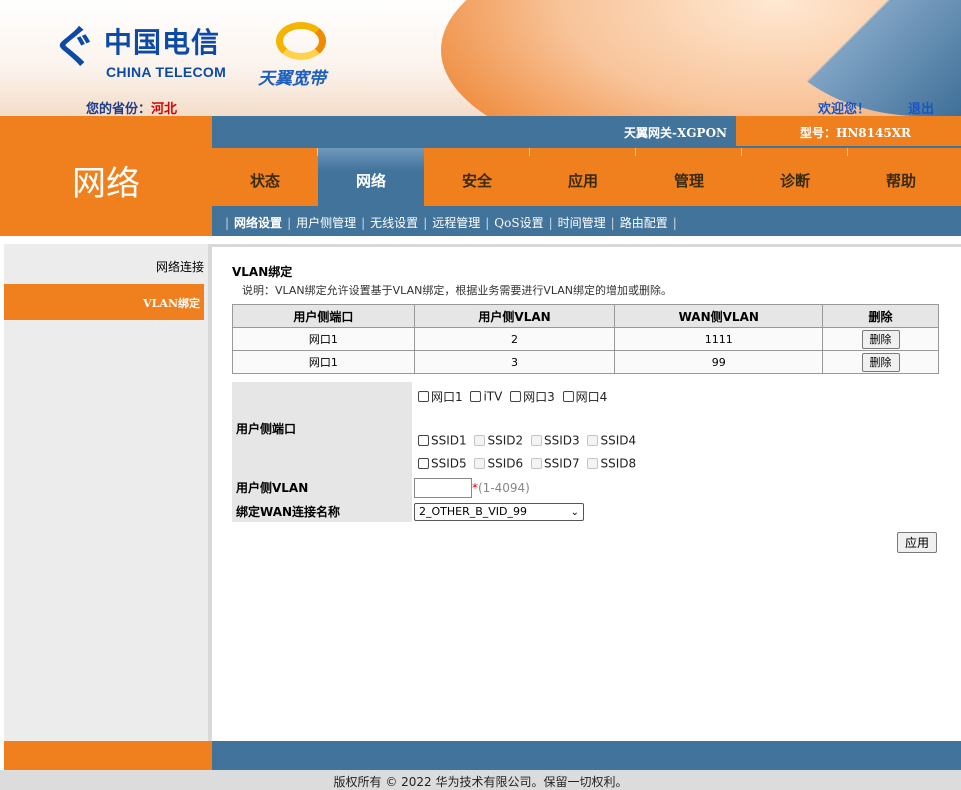 This screenshot has height=790, width=961. Describe the element at coordinates (514, 316) in the screenshot. I see `column-header: 用户侧VLAN` at that location.